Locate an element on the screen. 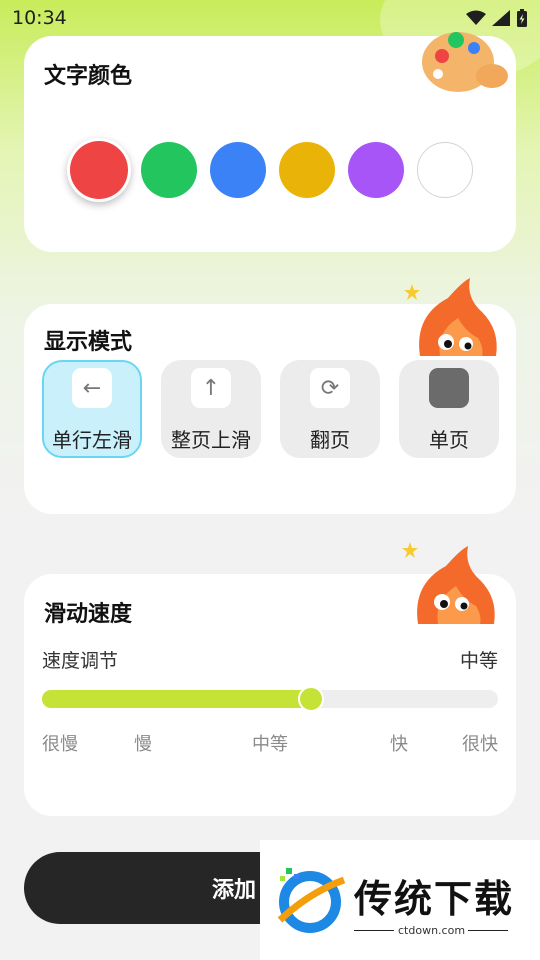 This screenshot has height=960, width=540. watermark-text: 传统下载 is located at coordinates (434, 899).